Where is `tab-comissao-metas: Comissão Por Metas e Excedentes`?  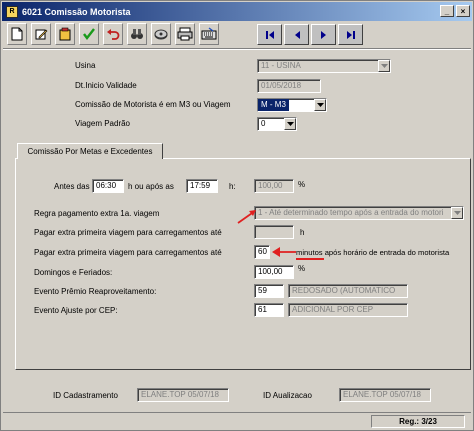 tab-comissao-metas: Comissão Por Metas e Excedentes is located at coordinates (90, 151).